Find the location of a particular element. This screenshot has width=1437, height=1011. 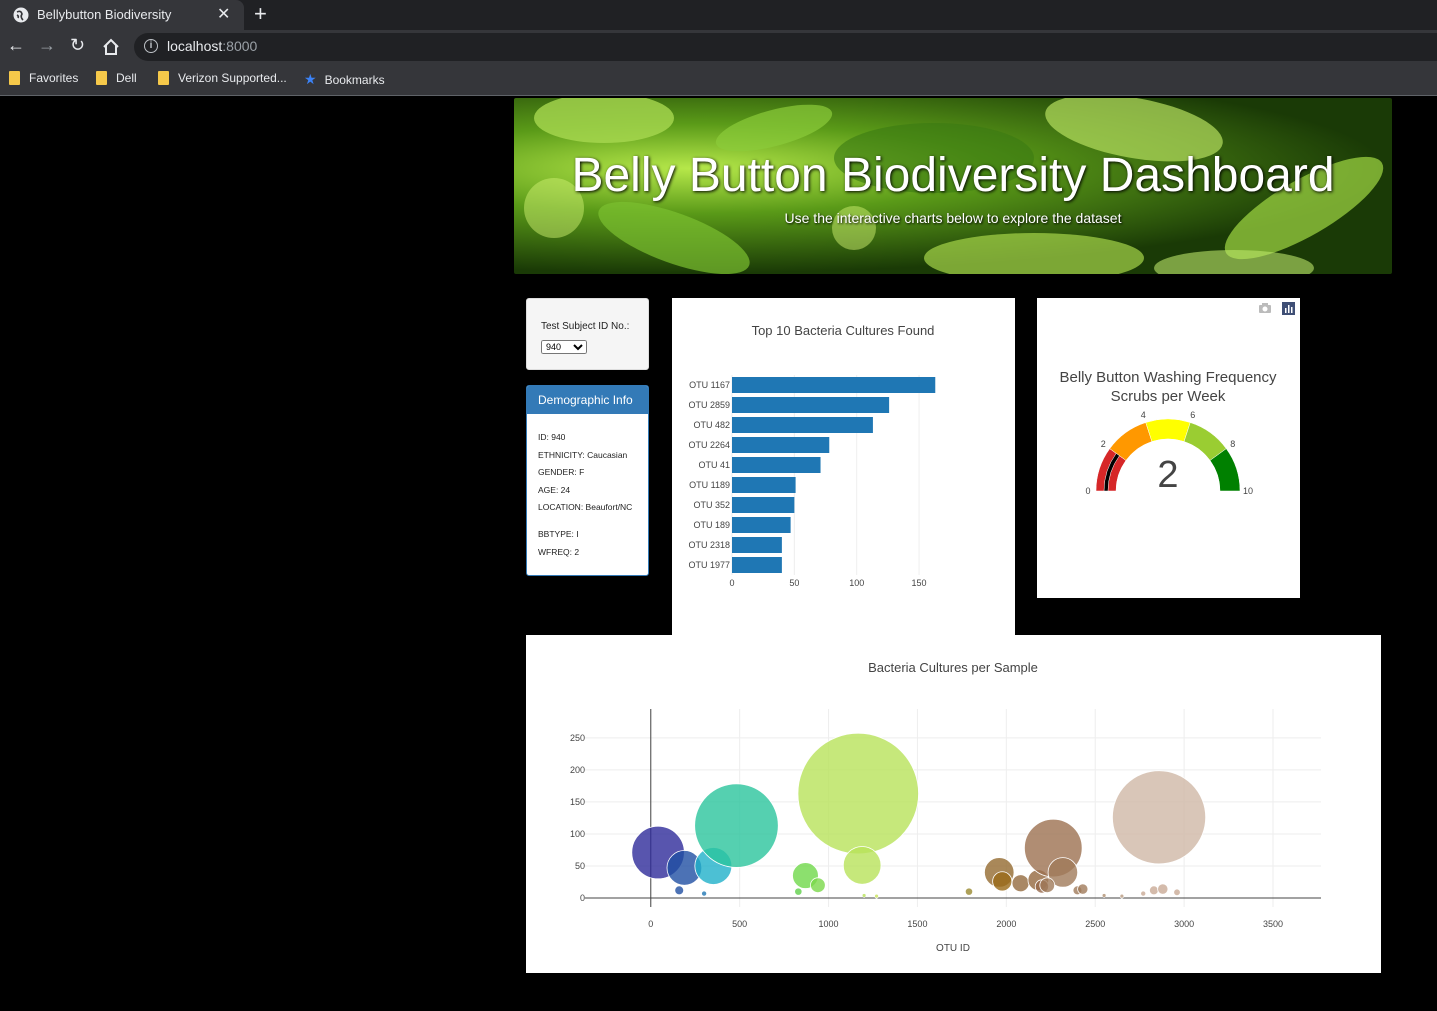

bar-category-label: OTU 2318 is located at coordinates (709, 545).